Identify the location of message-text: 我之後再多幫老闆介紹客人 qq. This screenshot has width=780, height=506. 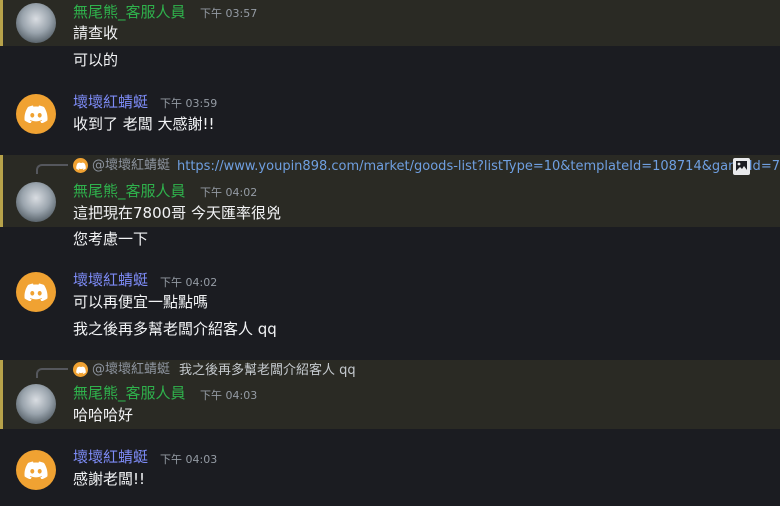
(175, 329).